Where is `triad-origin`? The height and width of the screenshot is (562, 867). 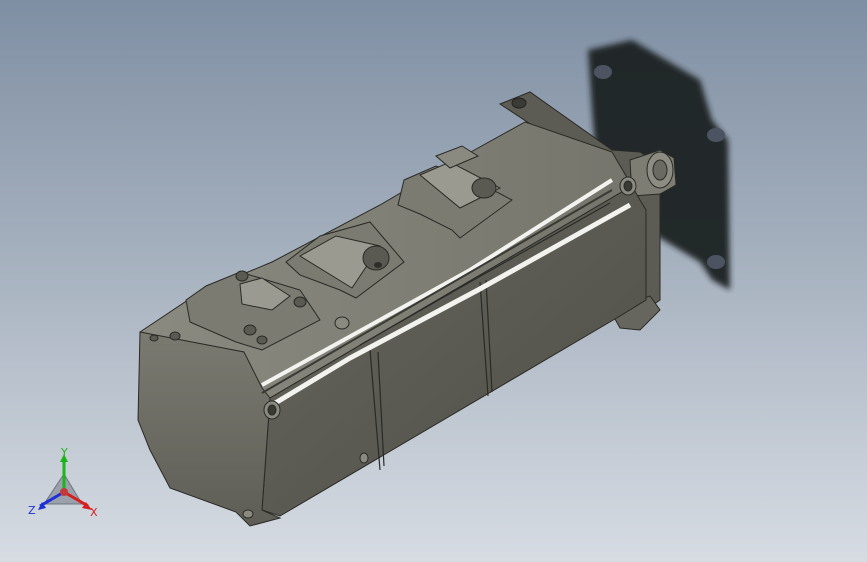 triad-origin is located at coordinates (64, 492).